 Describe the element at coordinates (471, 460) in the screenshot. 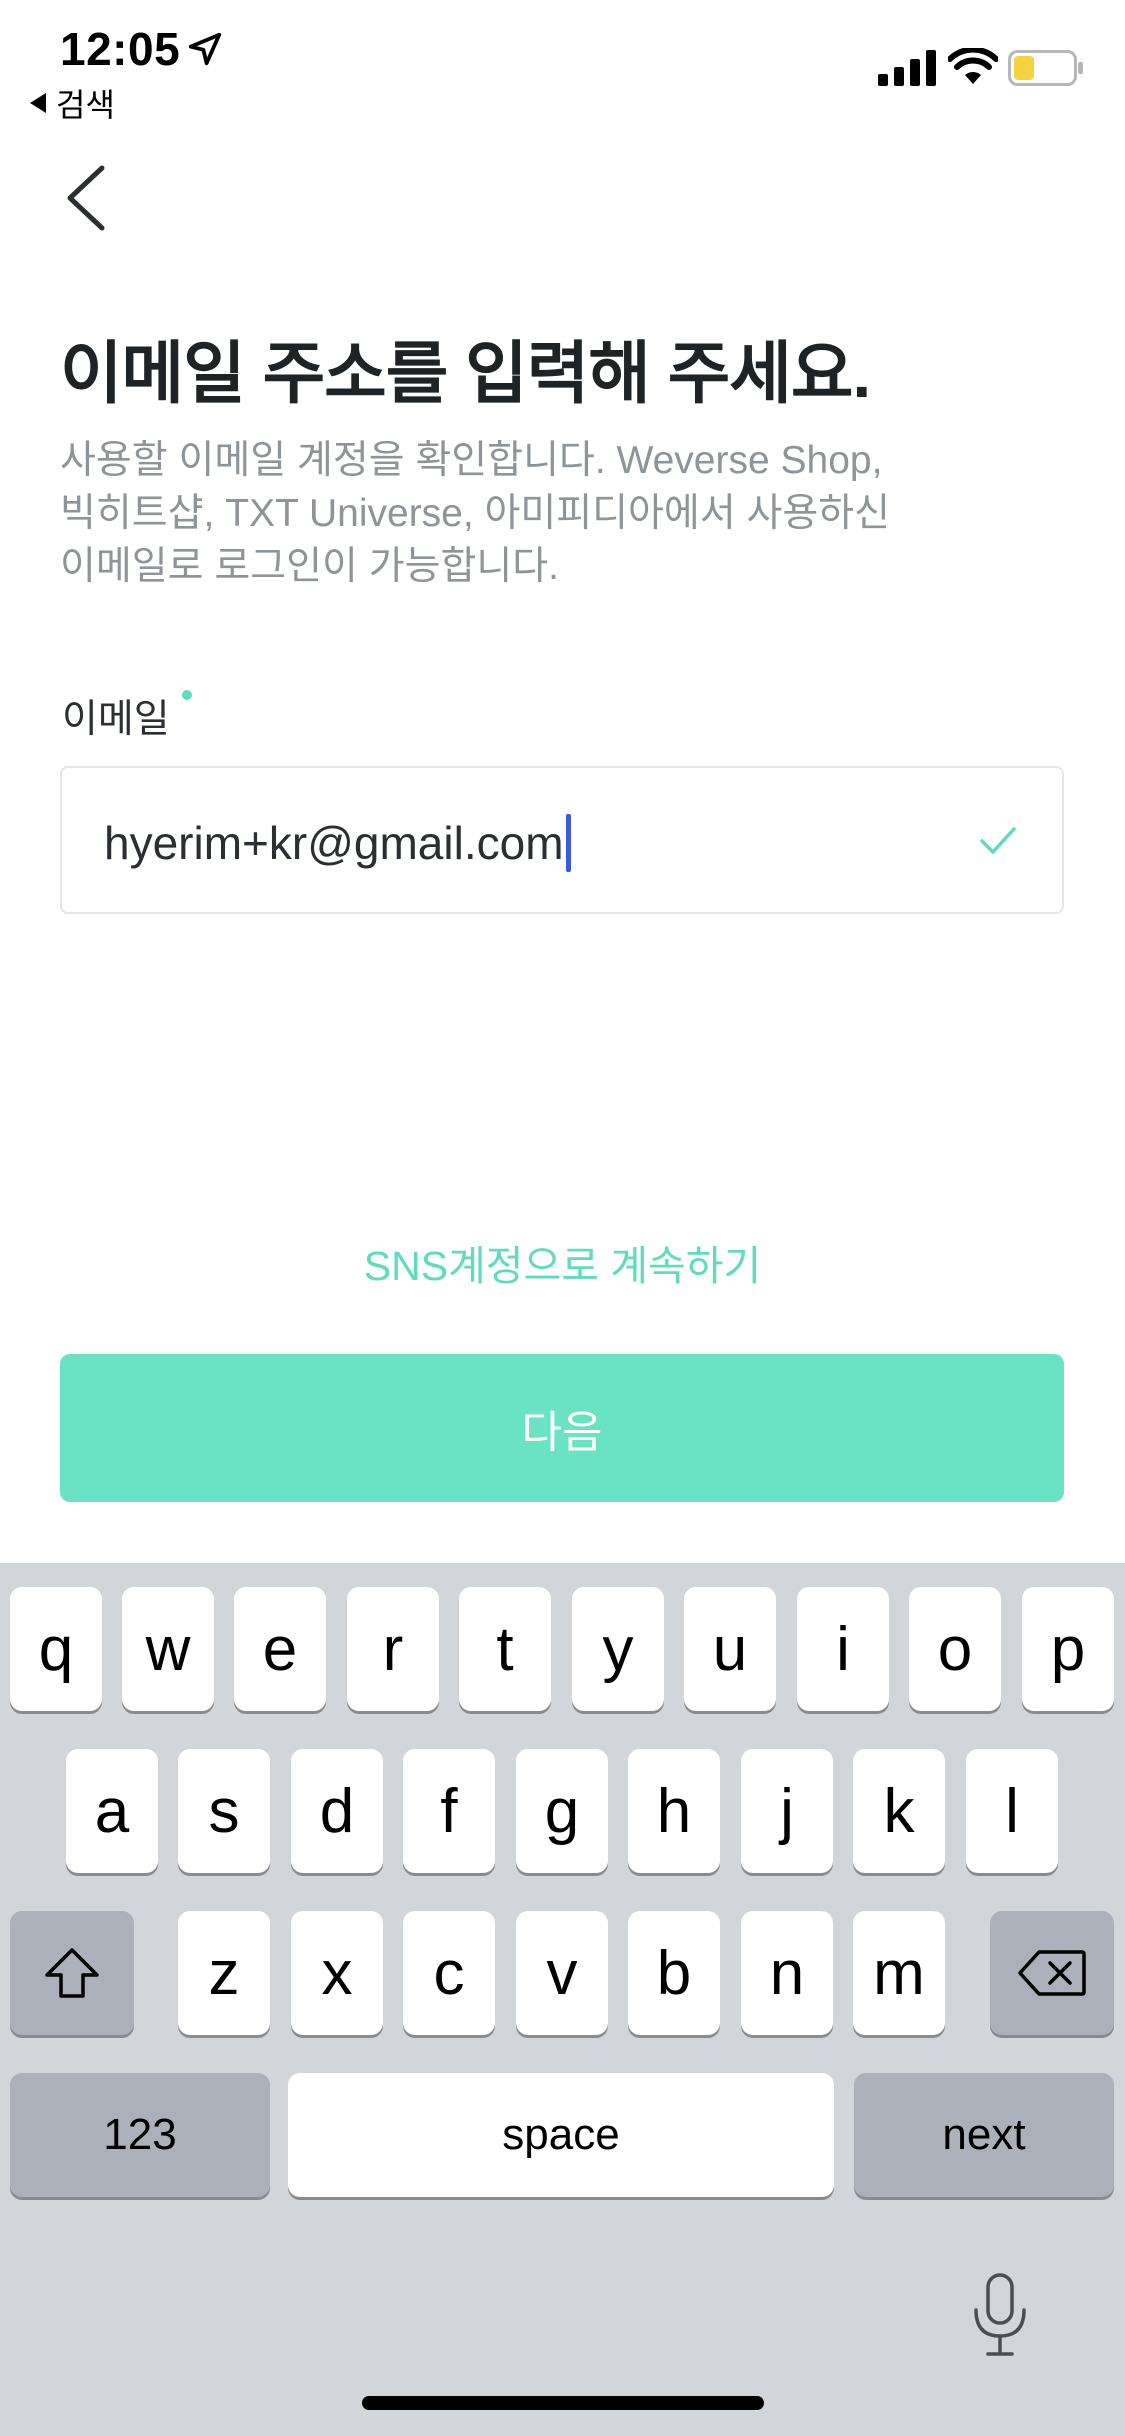

I see `description-line: 사용할 이메일 계정을 확인합니다. Weverse Shop,` at that location.